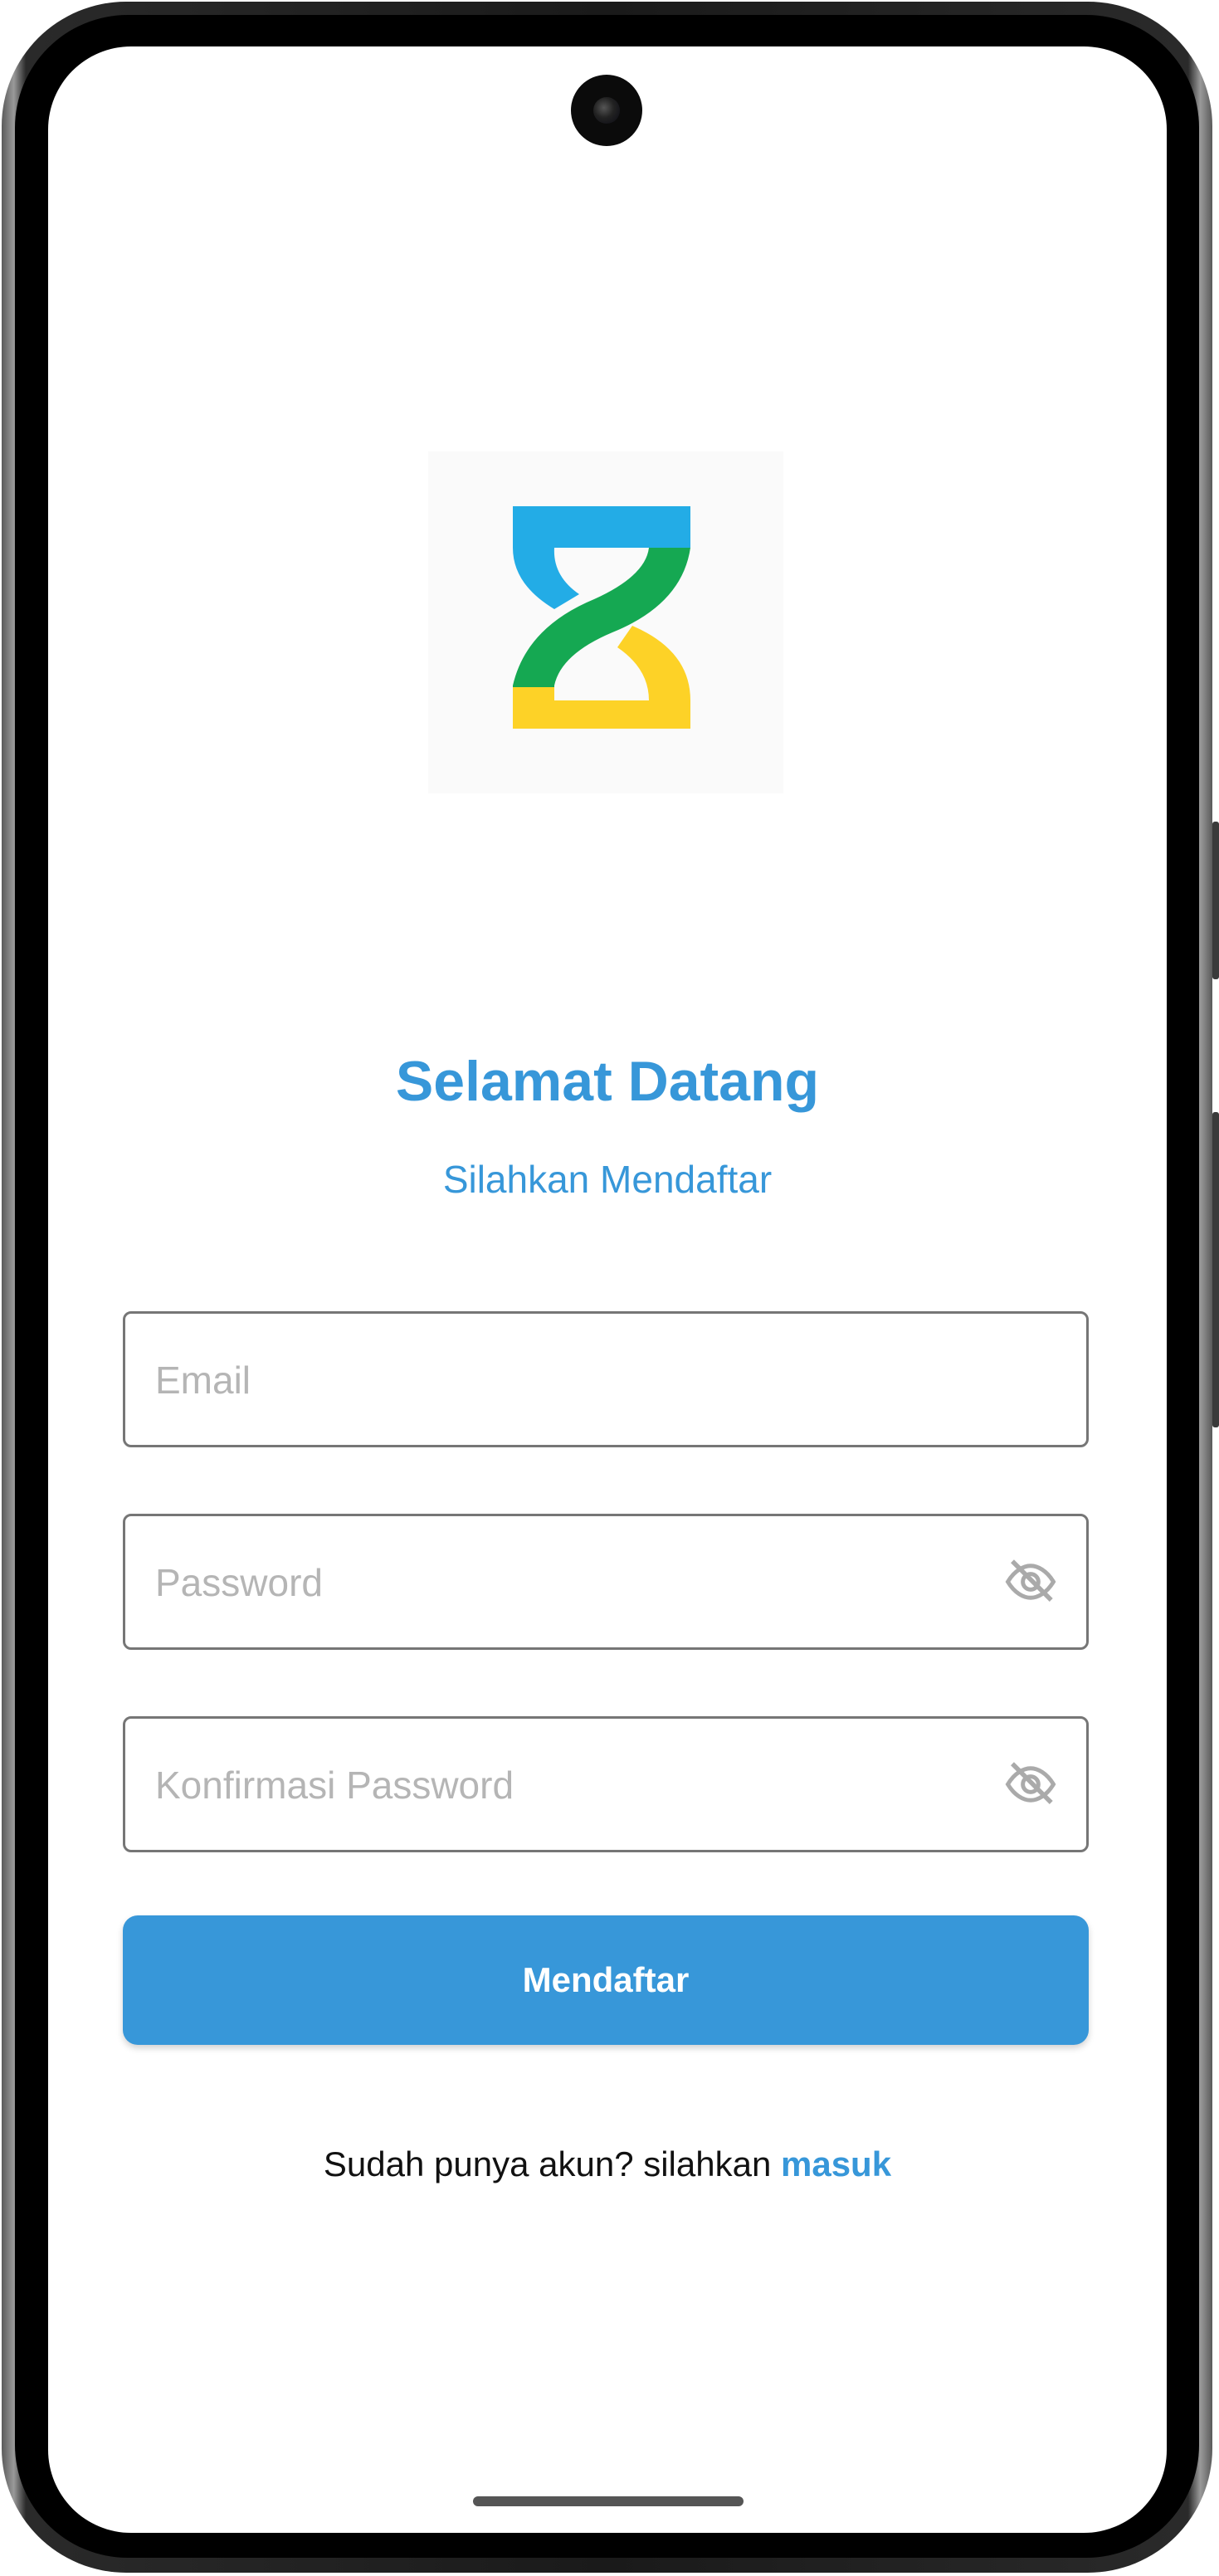 This screenshot has width=1219, height=2576. I want to click on power-button, so click(1216, 1270).